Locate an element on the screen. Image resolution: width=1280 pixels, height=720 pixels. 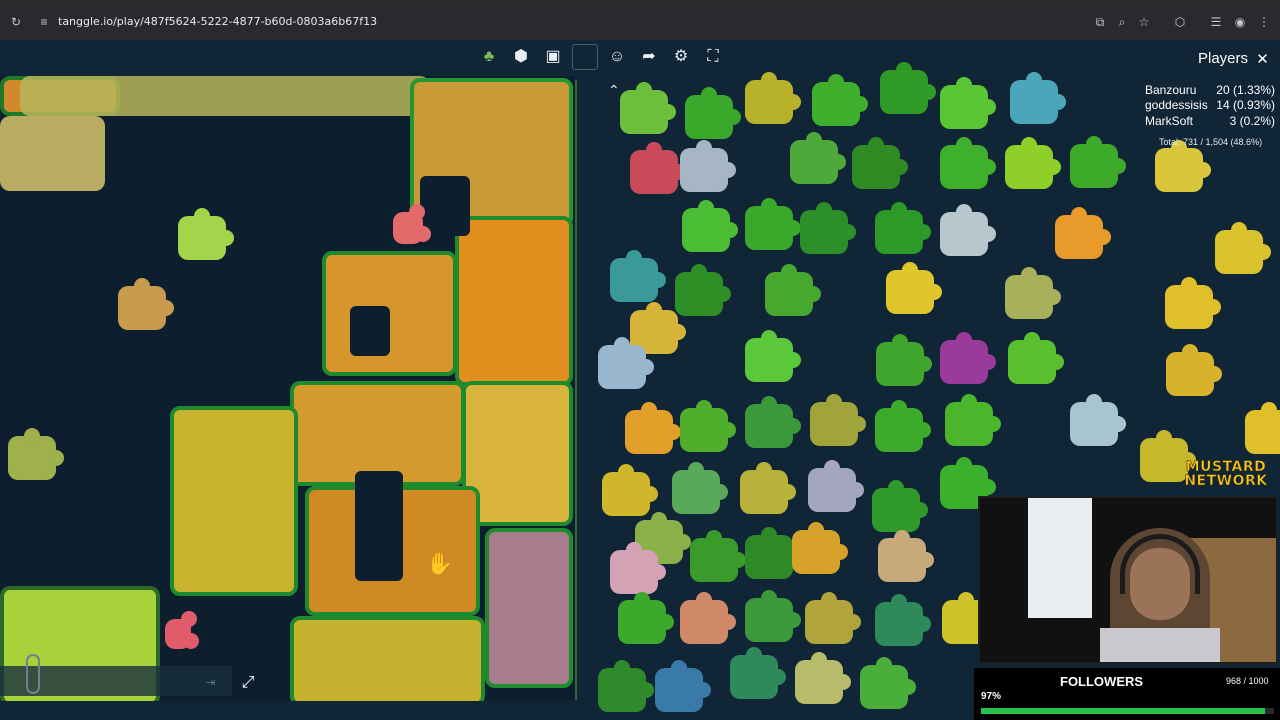
piece-shape-icon: ⬢ is located at coordinates (521, 57).